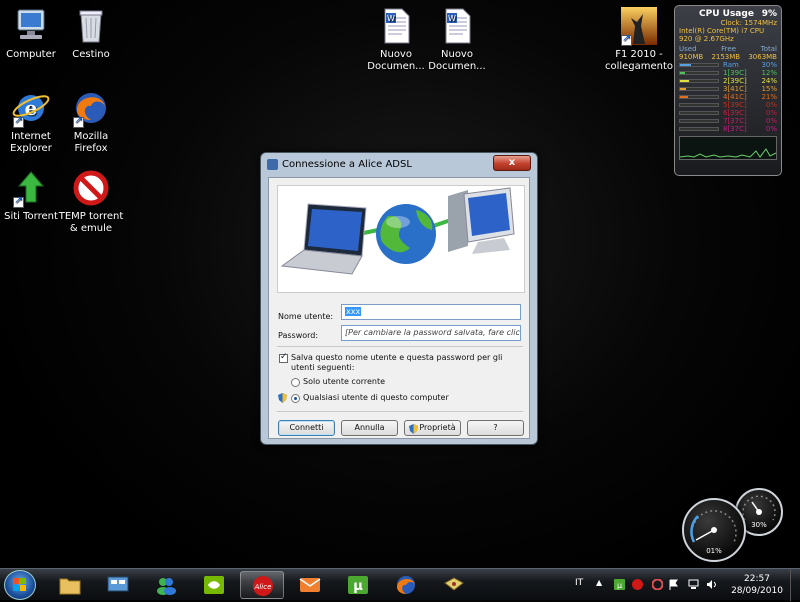  Describe the element at coordinates (344, 381) in the screenshot. I see `current-user-label: Solo utente corrente` at that location.